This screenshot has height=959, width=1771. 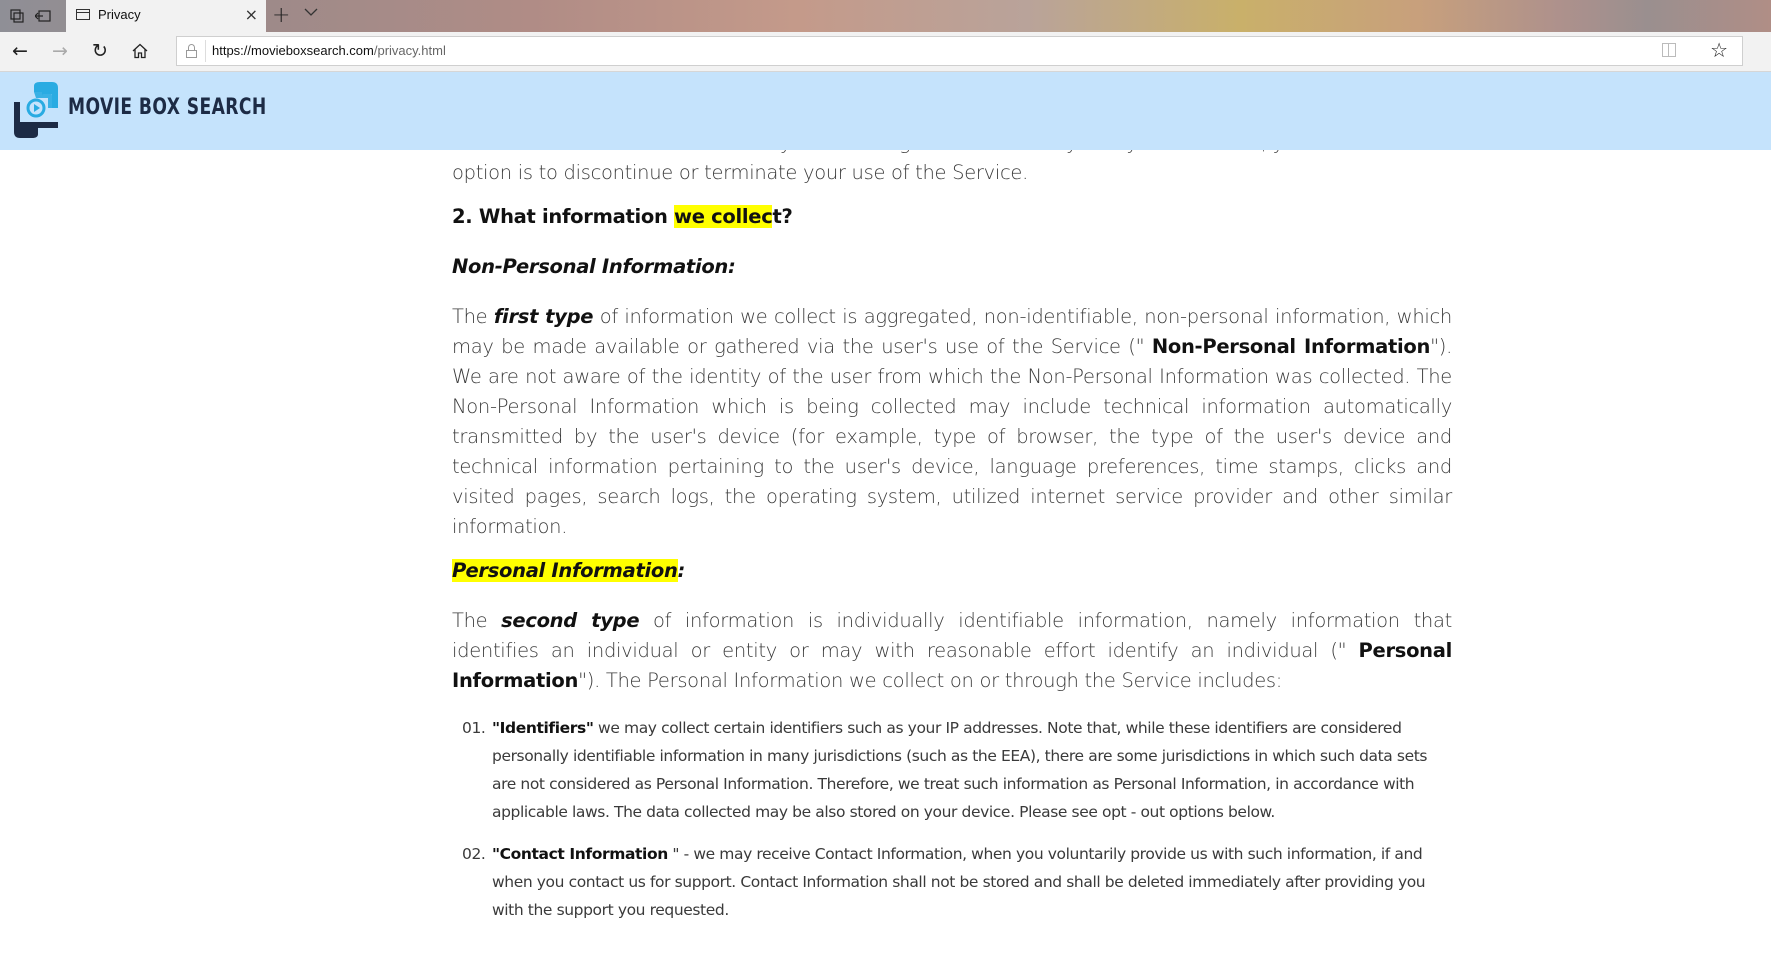 What do you see at coordinates (119, 14) in the screenshot?
I see `tab-title: Privacy` at bounding box center [119, 14].